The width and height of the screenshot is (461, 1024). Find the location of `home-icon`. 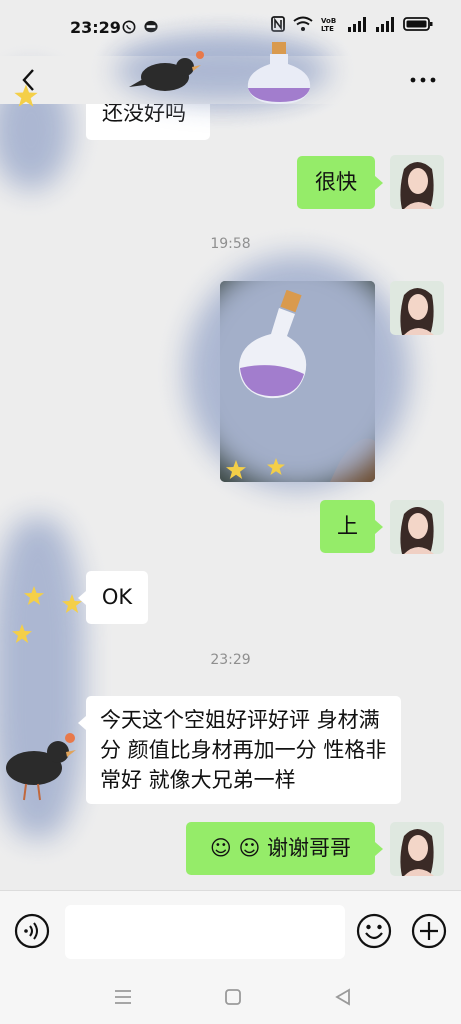

home-icon is located at coordinates (233, 997).